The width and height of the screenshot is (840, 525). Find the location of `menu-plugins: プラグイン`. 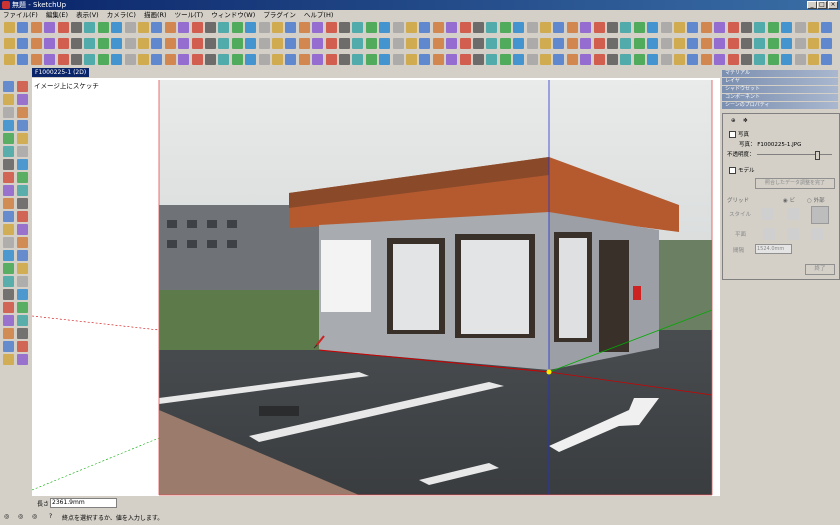

menu-plugins: プラグイン is located at coordinates (279, 15).